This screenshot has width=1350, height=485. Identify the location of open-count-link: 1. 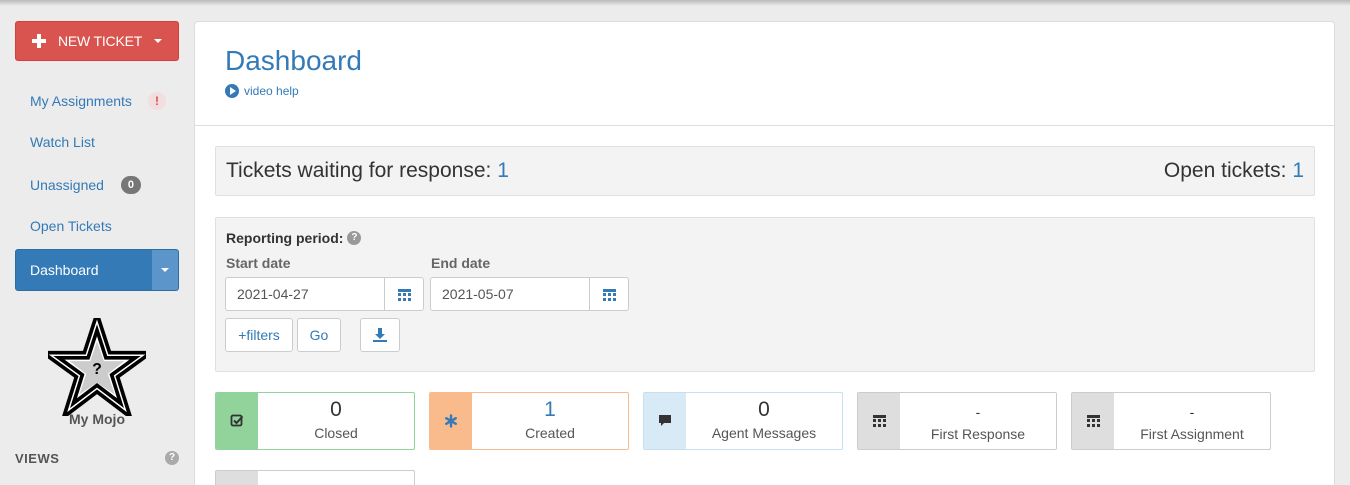
(1298, 170).